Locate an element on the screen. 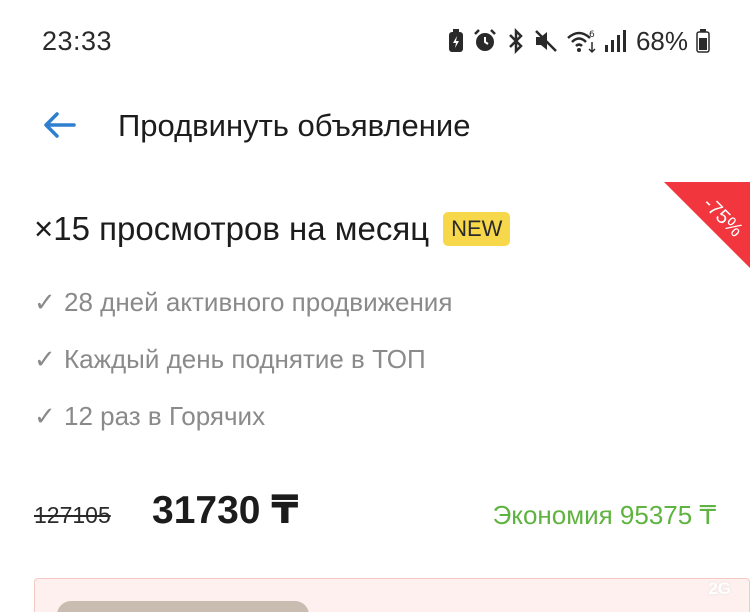 This screenshot has height=612, width=750. battery-icon is located at coordinates (703, 41).